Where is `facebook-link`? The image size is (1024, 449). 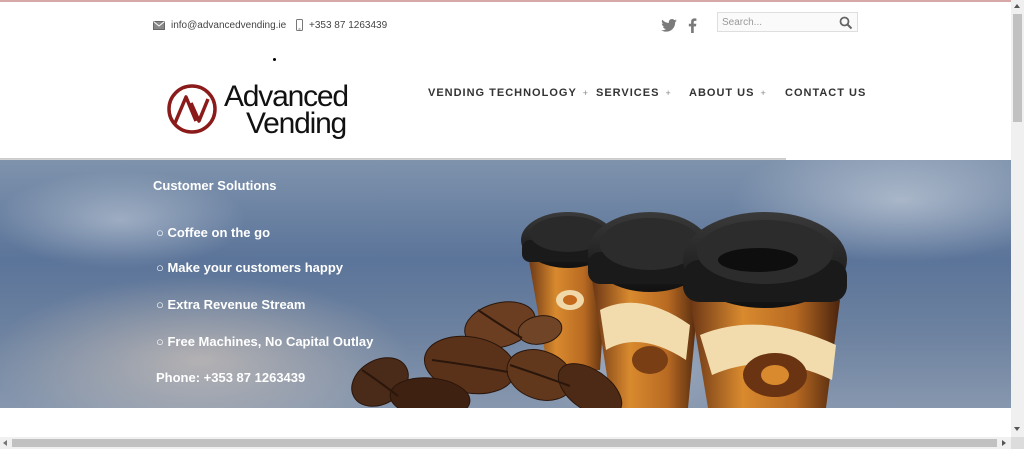 facebook-link is located at coordinates (692, 25).